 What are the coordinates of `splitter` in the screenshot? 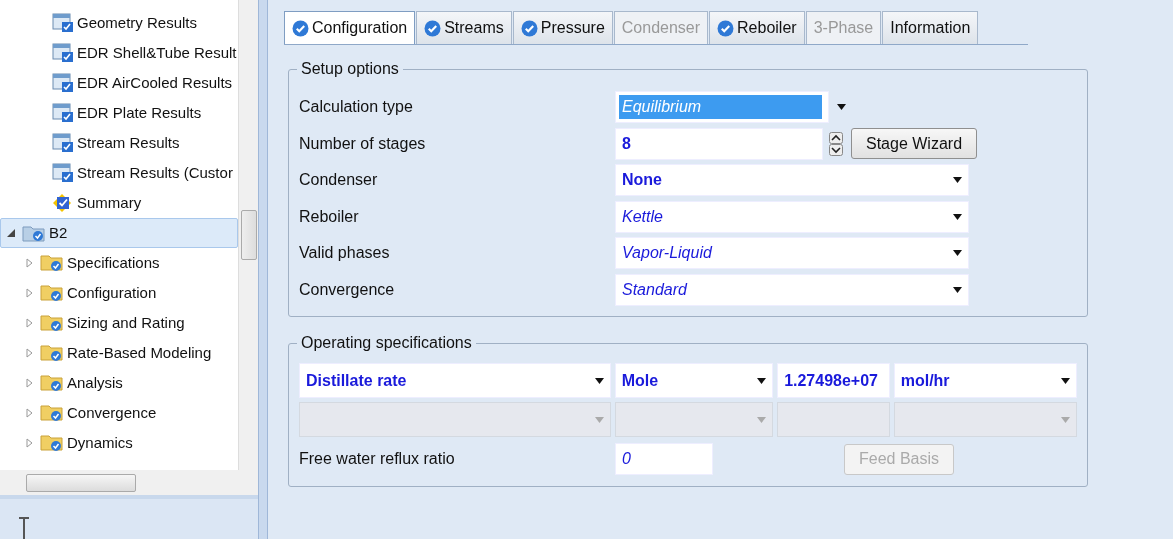 It's located at (263, 269).